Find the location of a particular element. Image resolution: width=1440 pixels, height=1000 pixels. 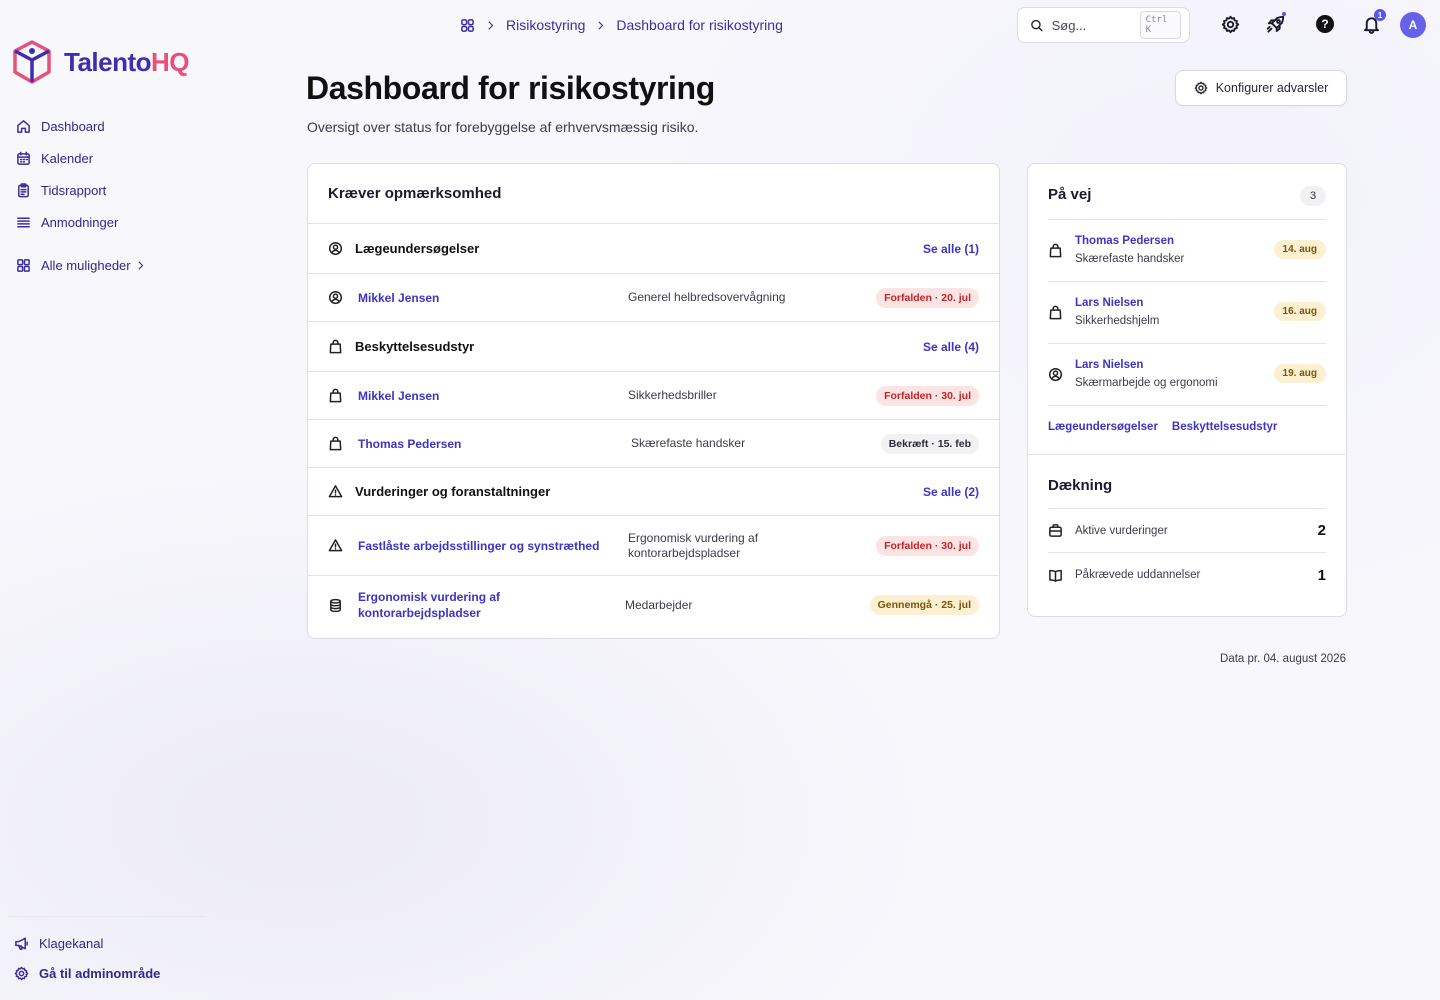

notification-count-badge: 1 is located at coordinates (1380, 15).